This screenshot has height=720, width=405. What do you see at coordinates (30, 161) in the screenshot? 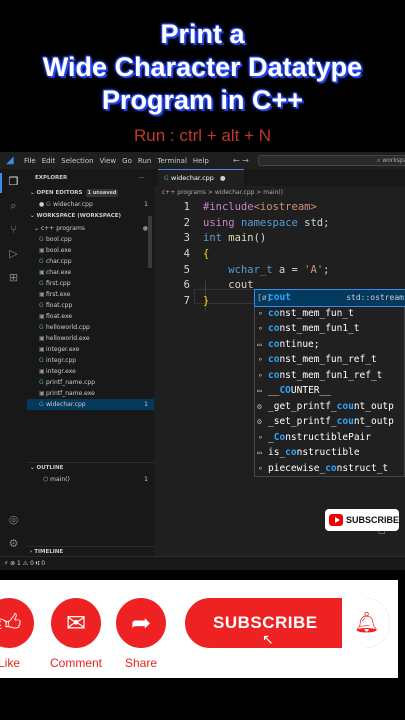
I see `menu-file: File` at bounding box center [30, 161].